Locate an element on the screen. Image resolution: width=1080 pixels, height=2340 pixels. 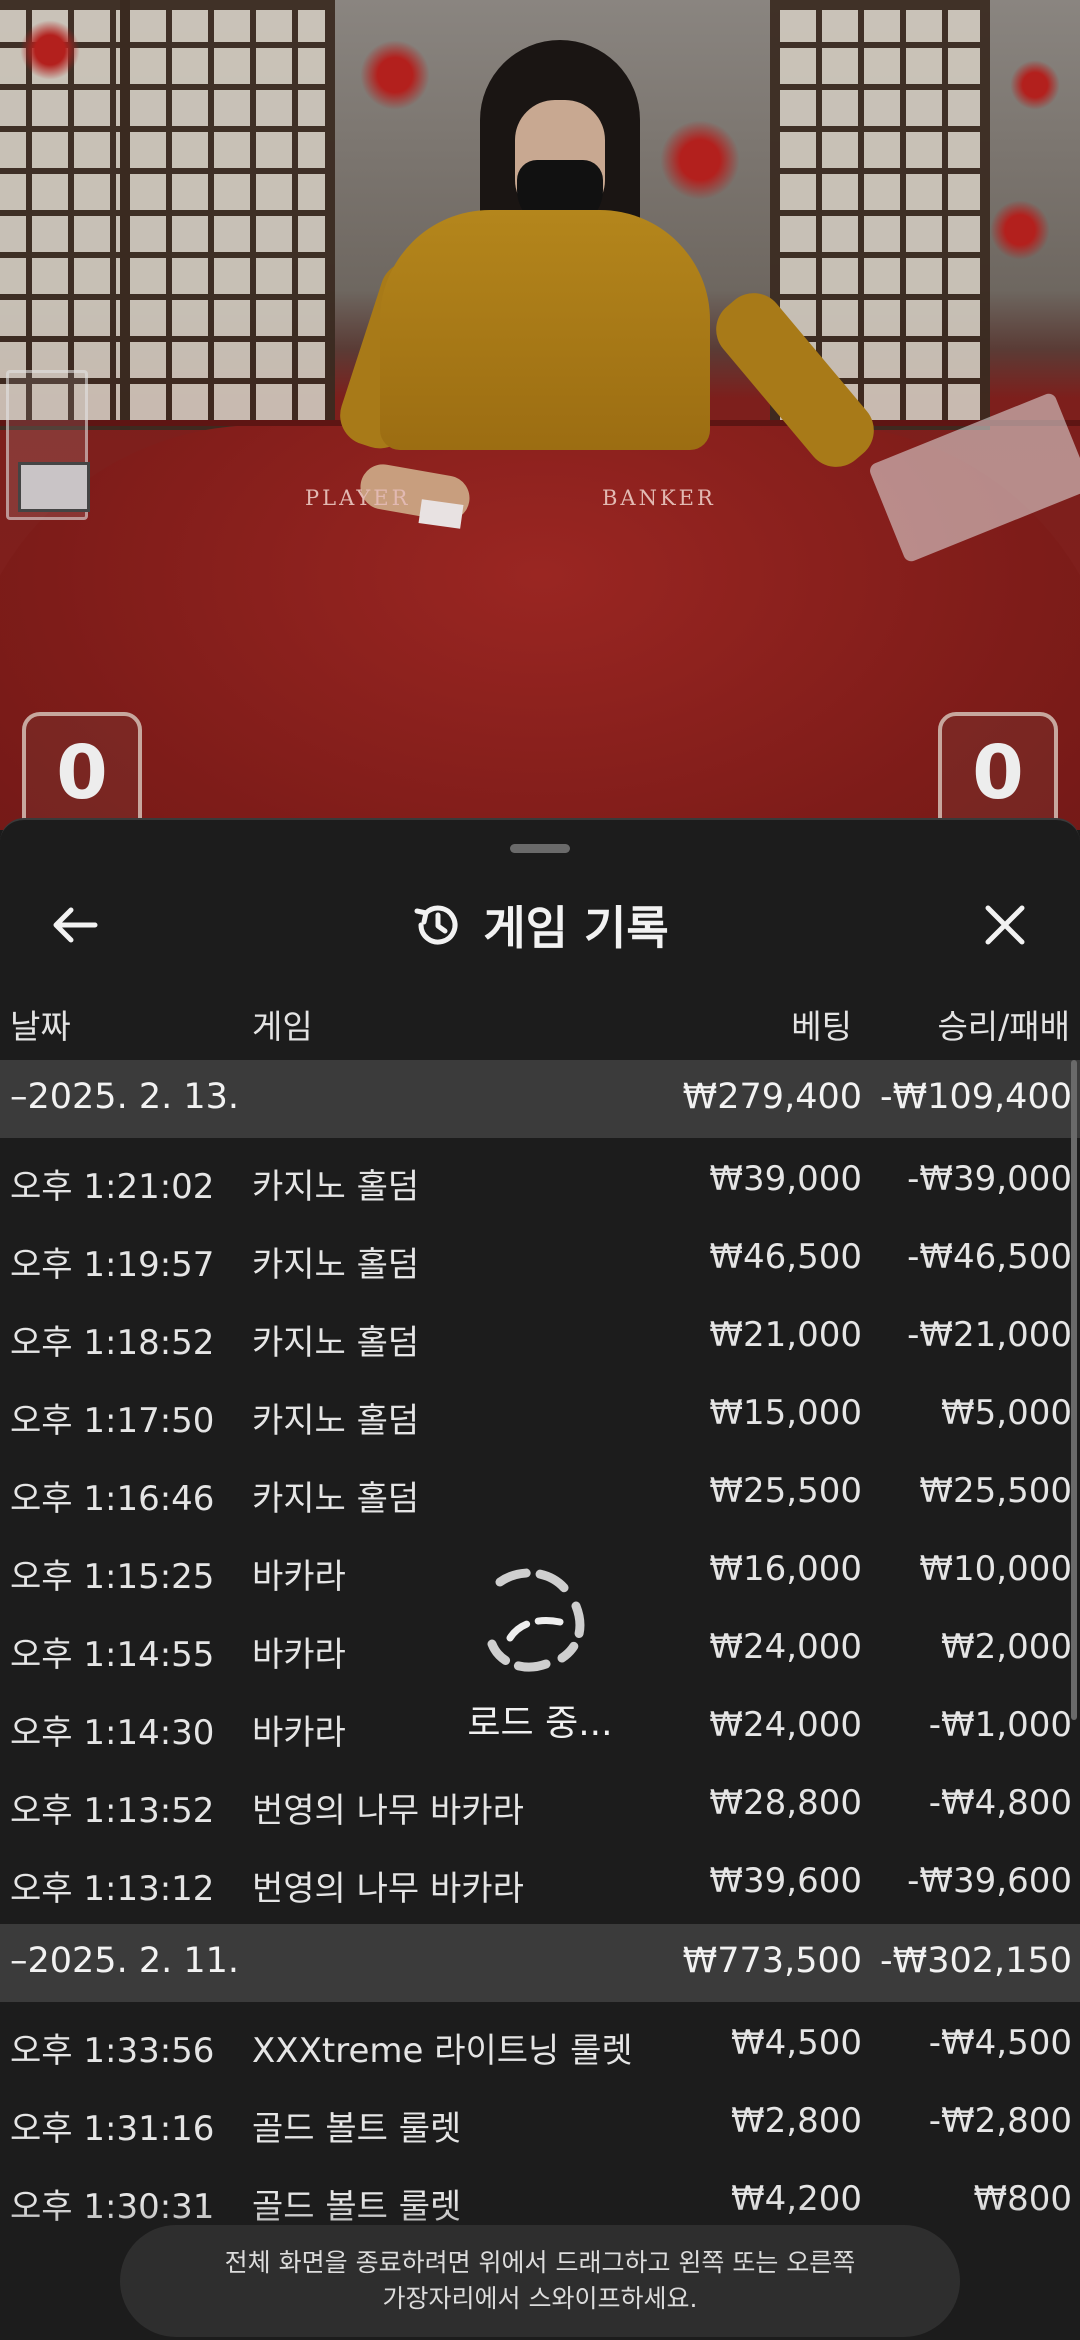
row-bet: ₩46,500 is located at coordinates (785, 1257).